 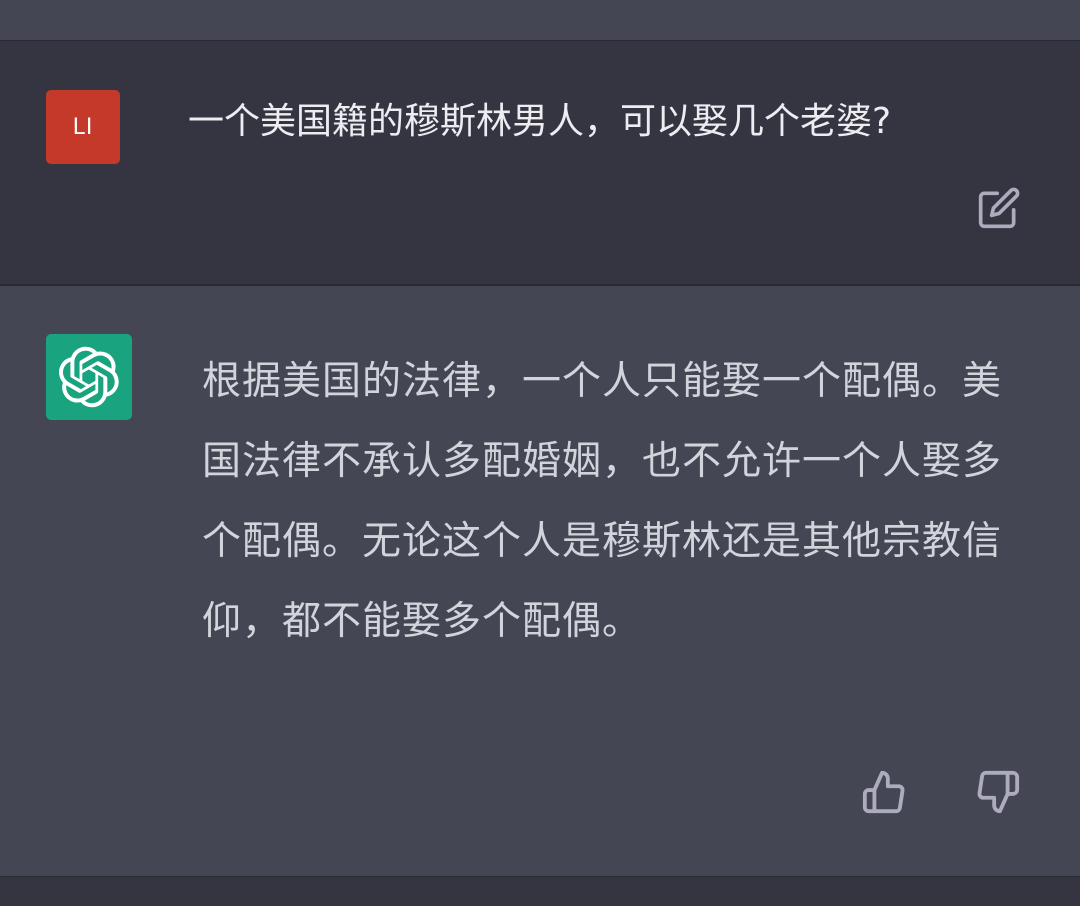 I want to click on thumbs-down-icon, so click(x=998, y=792).